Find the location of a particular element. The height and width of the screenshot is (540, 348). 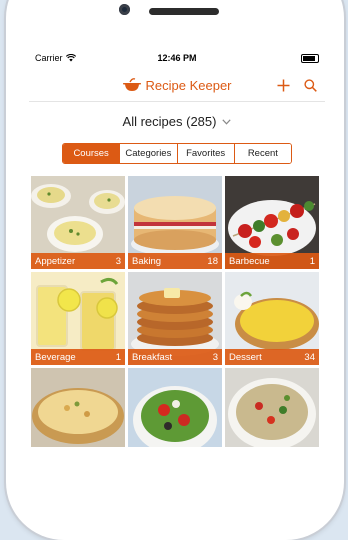

course-tile-dessert: Dessert 34 is located at coordinates (272, 318).